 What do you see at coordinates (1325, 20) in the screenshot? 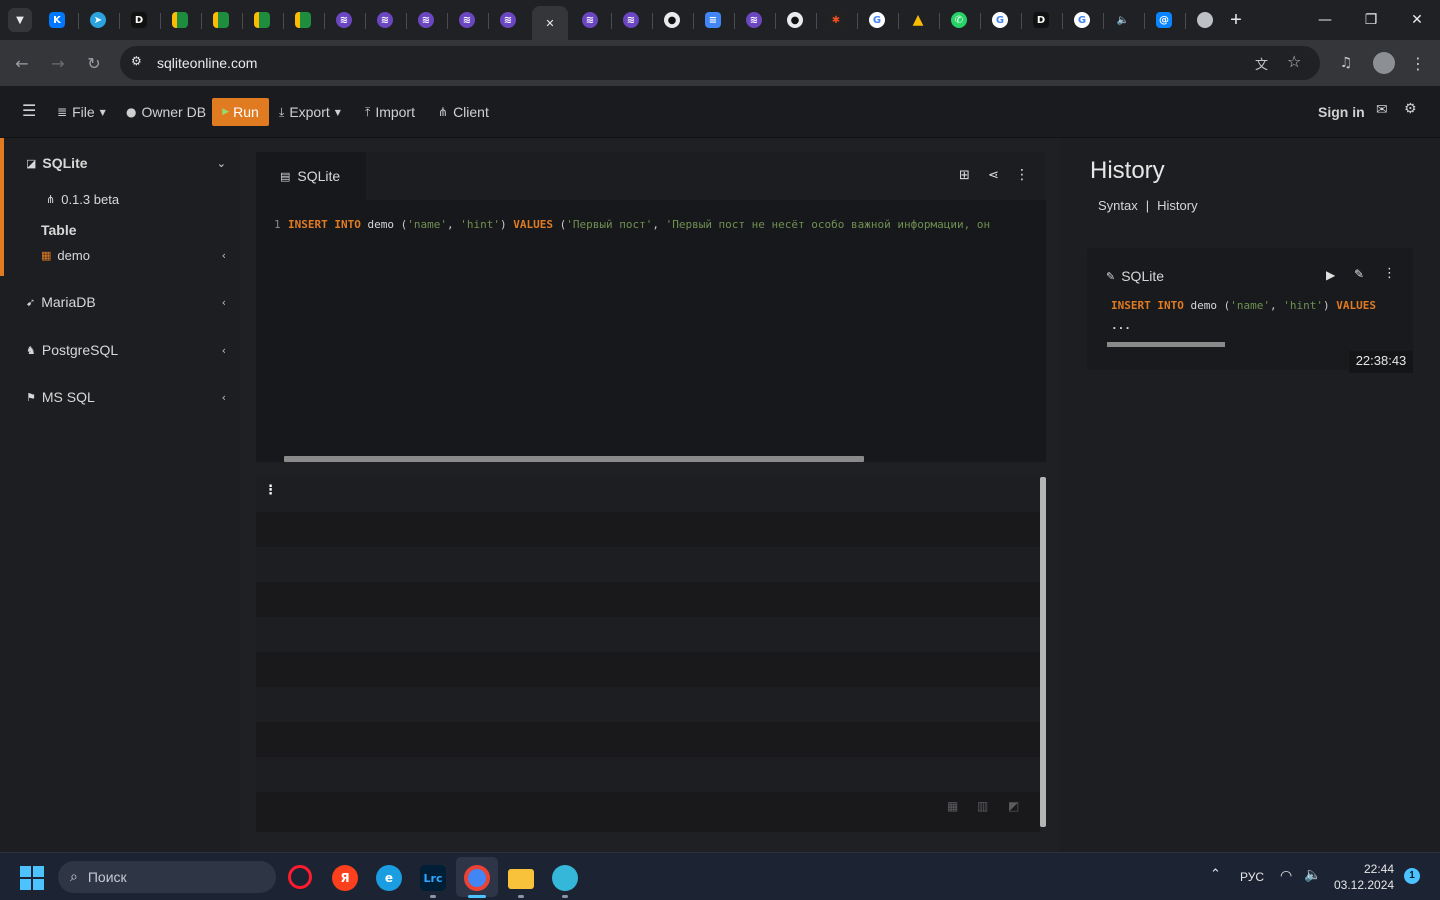
I see `minimize-button: —` at bounding box center [1325, 20].